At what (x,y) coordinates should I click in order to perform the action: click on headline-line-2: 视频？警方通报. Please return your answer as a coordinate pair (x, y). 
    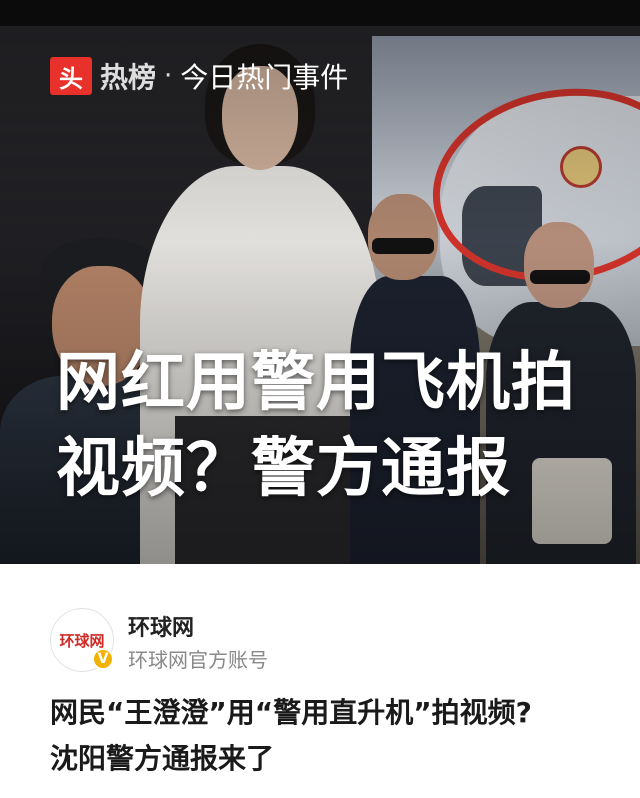
    Looking at the image, I should click on (283, 469).